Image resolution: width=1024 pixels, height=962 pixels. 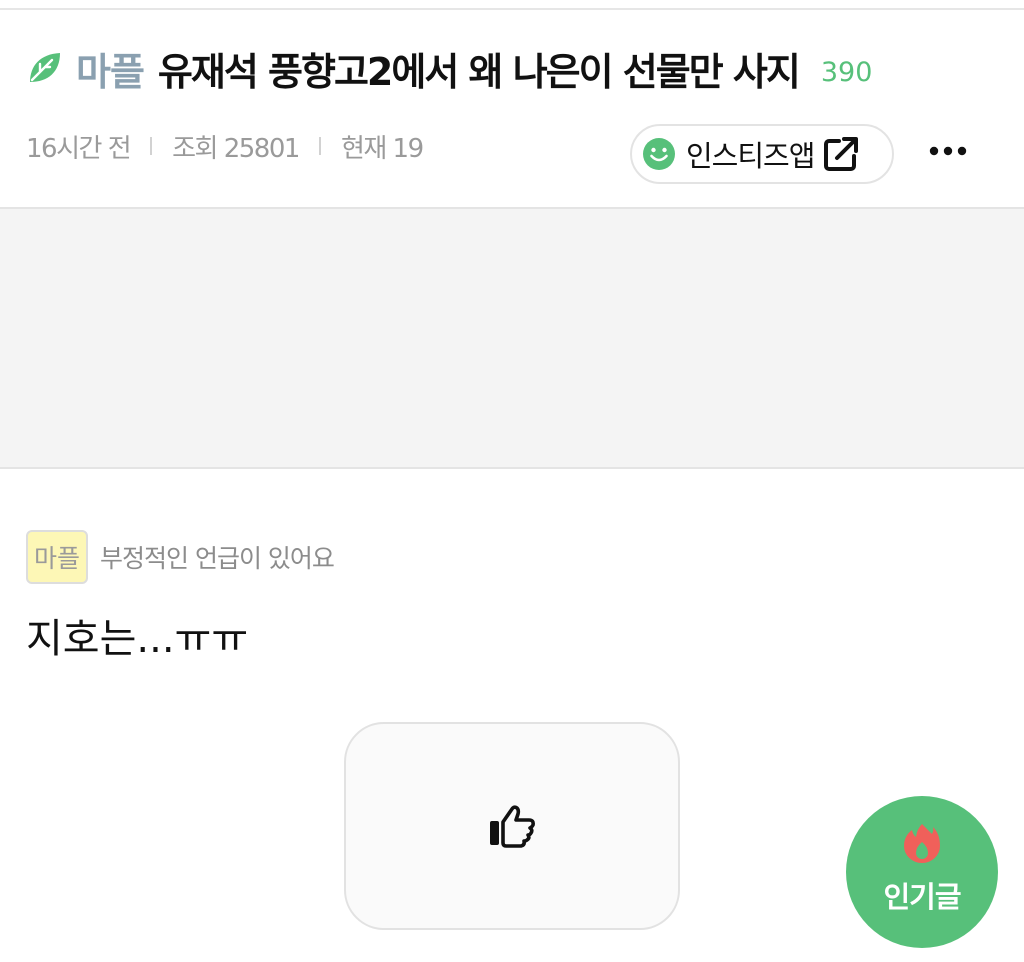 What do you see at coordinates (79, 148) in the screenshot?
I see `post-time: 16시간 전` at bounding box center [79, 148].